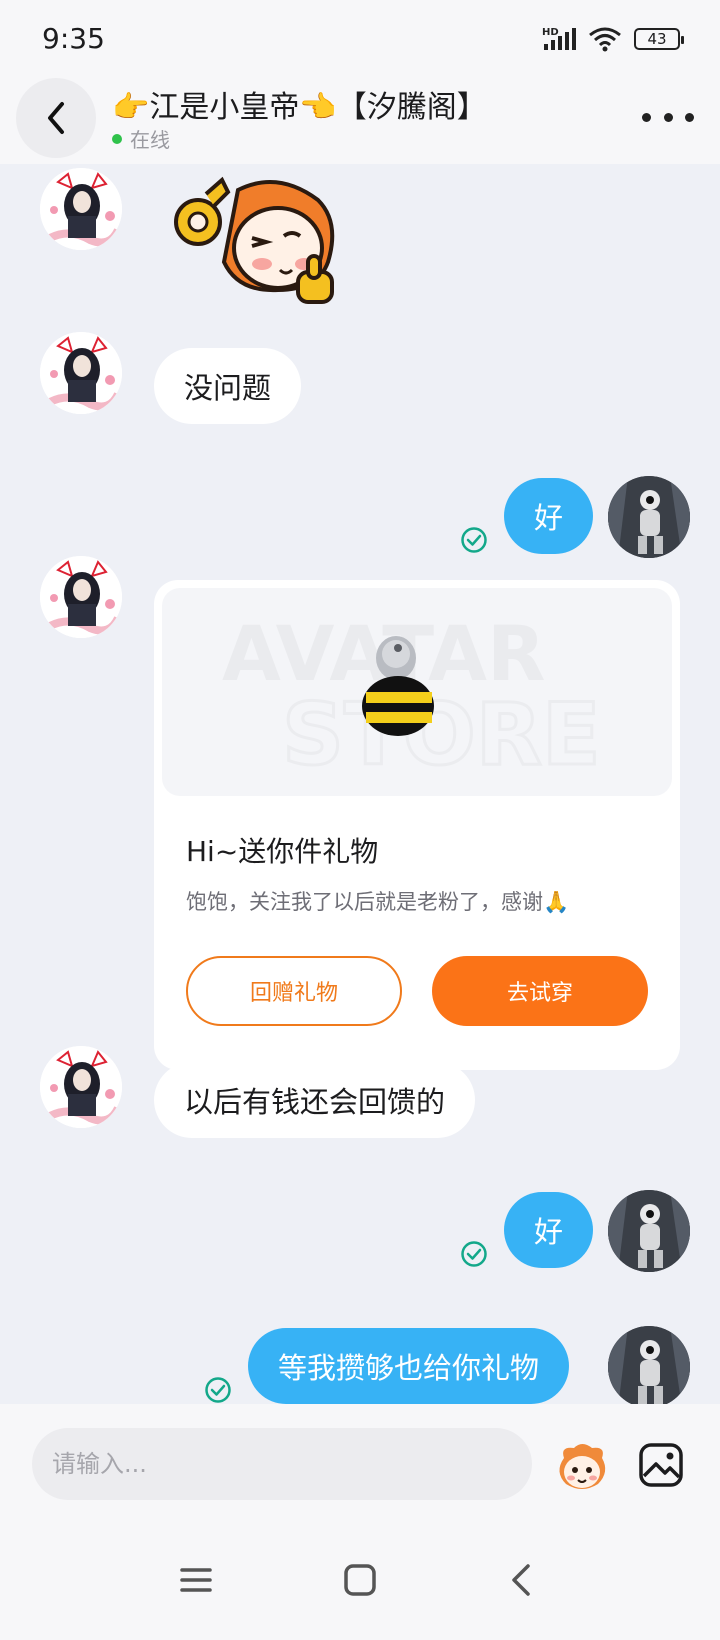 Image resolution: width=720 pixels, height=1640 pixels. What do you see at coordinates (409, 1366) in the screenshot?
I see `message-bubble-outgoing: 等我攒够也给你礼物` at bounding box center [409, 1366].